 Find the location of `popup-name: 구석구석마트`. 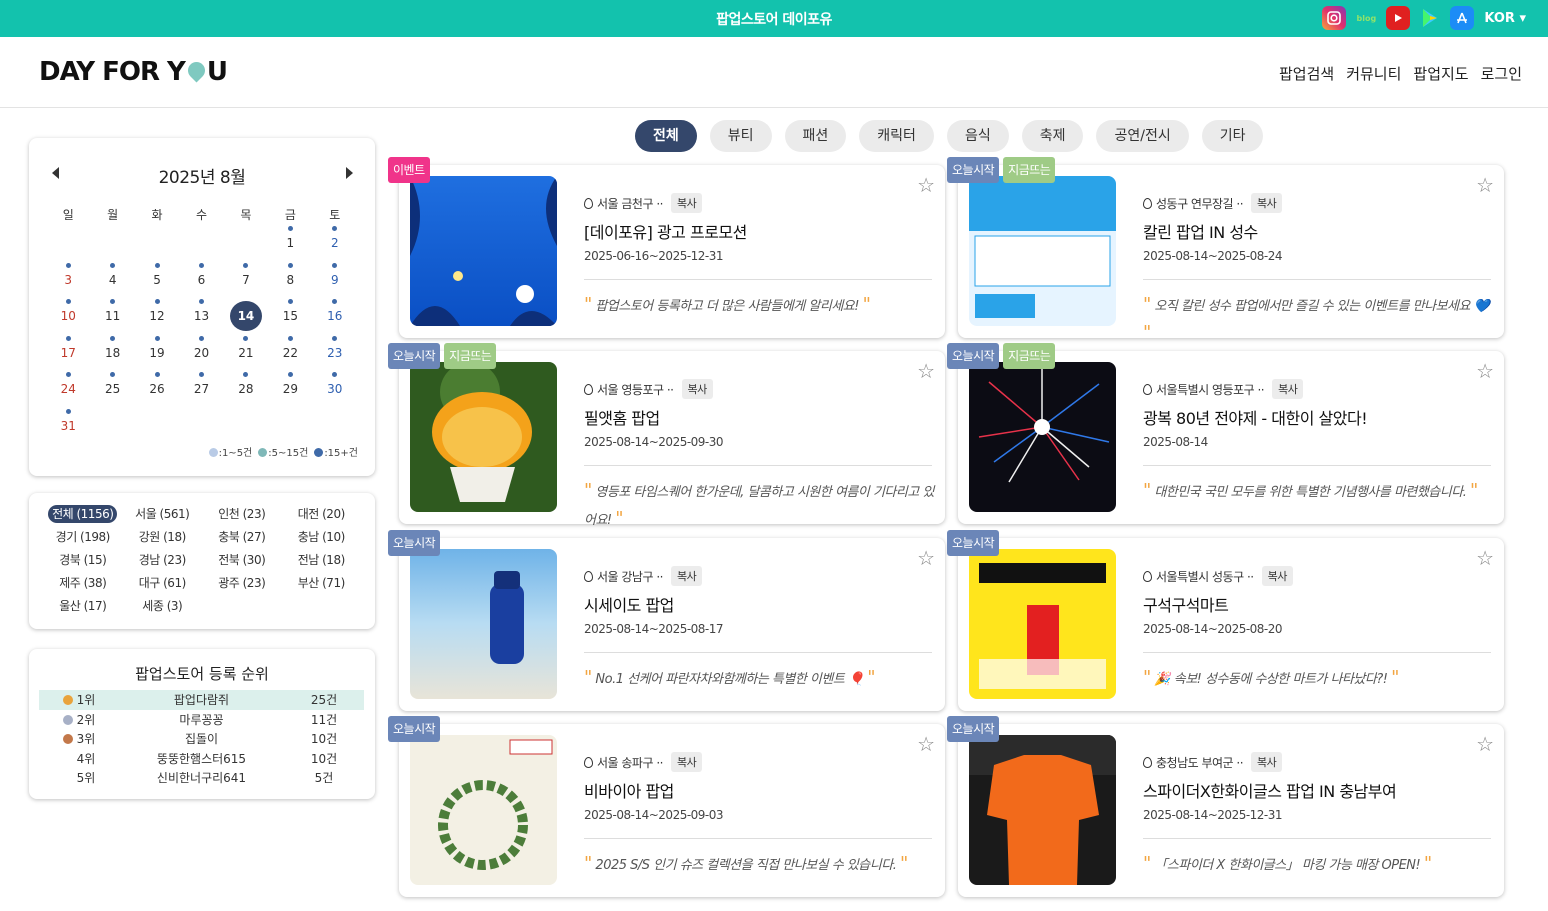

popup-name: 구석구석마트 is located at coordinates (1318, 604).